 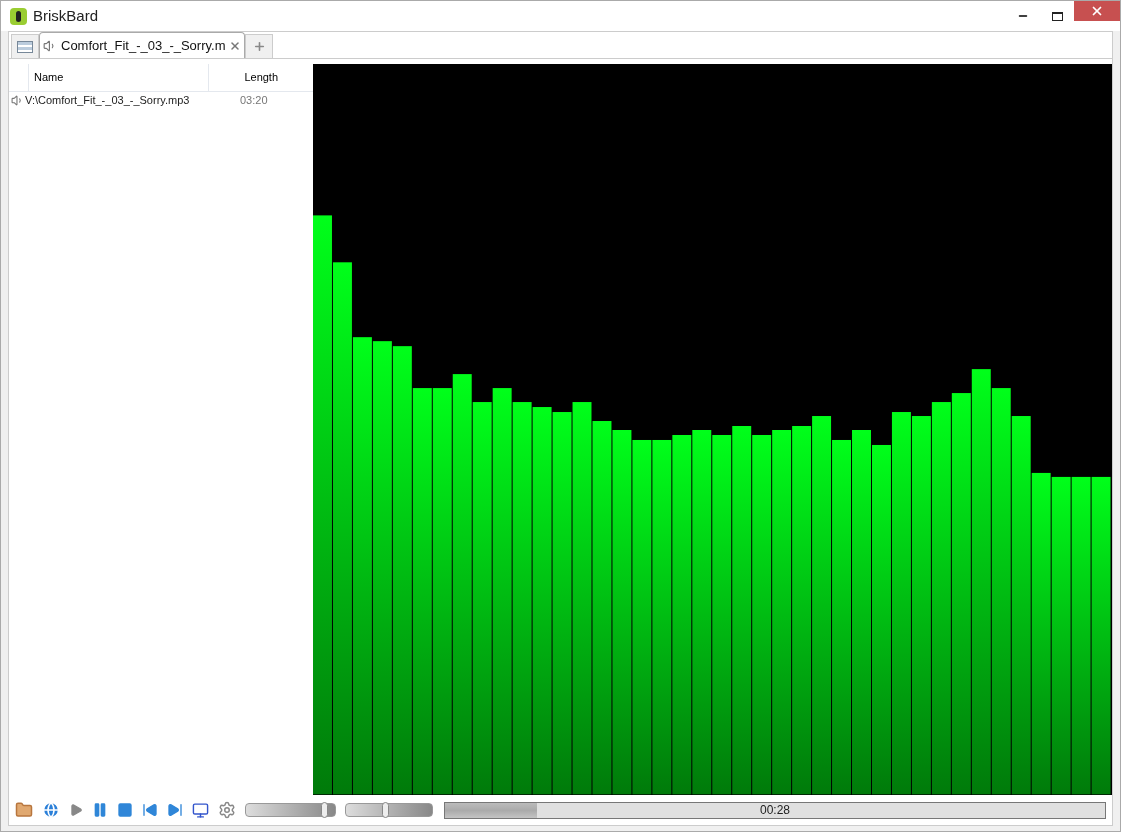 What do you see at coordinates (18, 16) in the screenshot?
I see `app-logo-icon` at bounding box center [18, 16].